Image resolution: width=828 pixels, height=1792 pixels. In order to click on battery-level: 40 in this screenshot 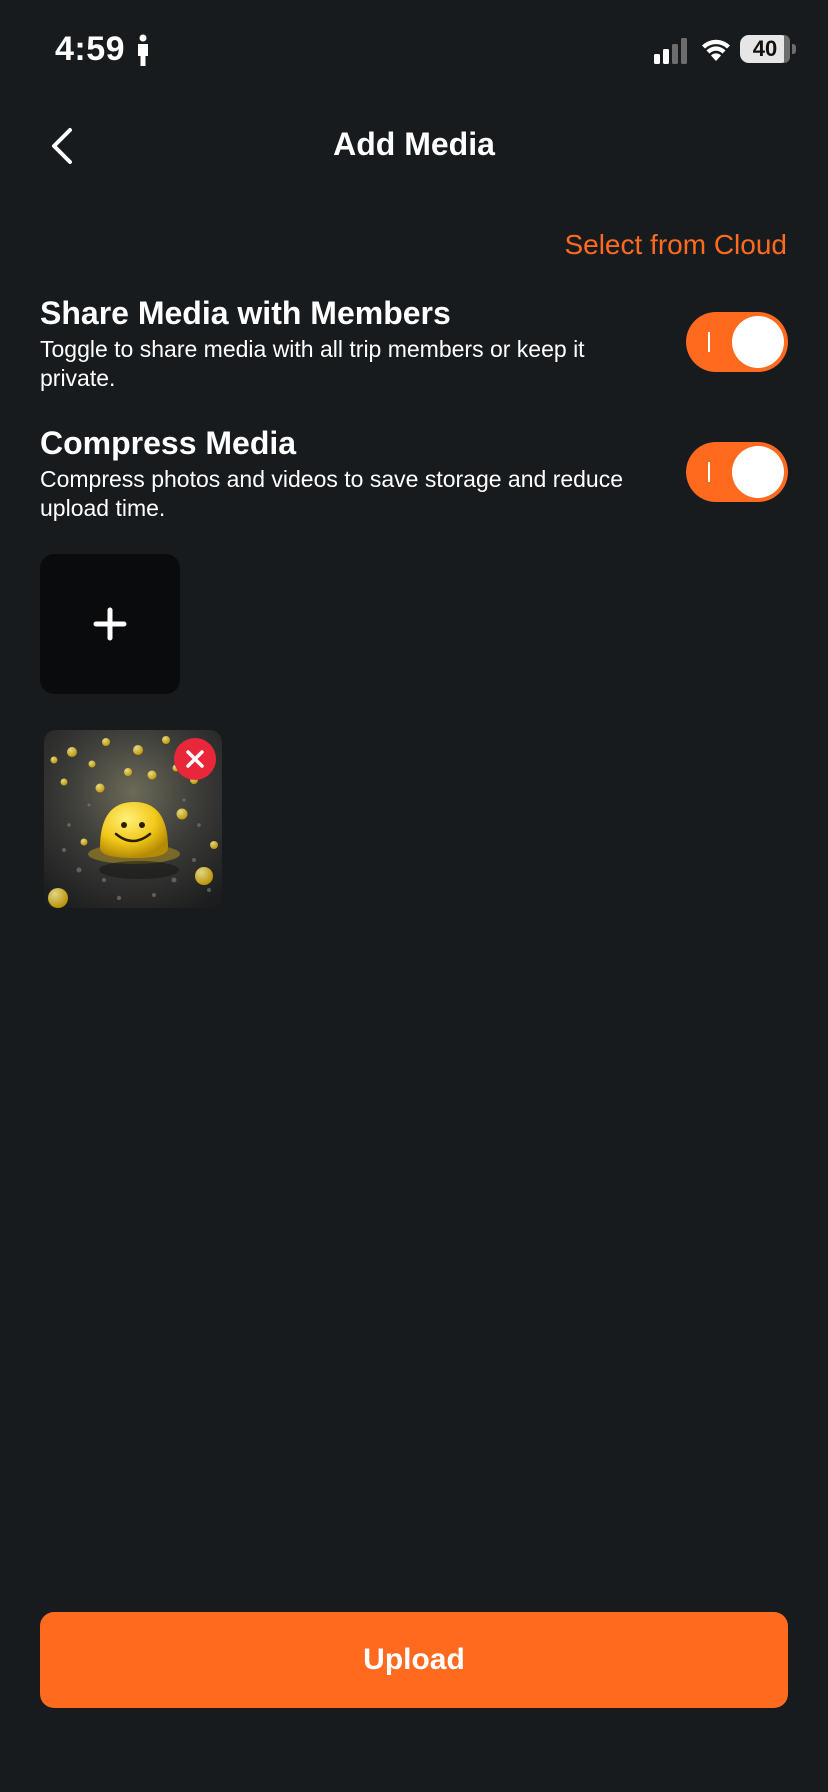, I will do `click(765, 48)`.